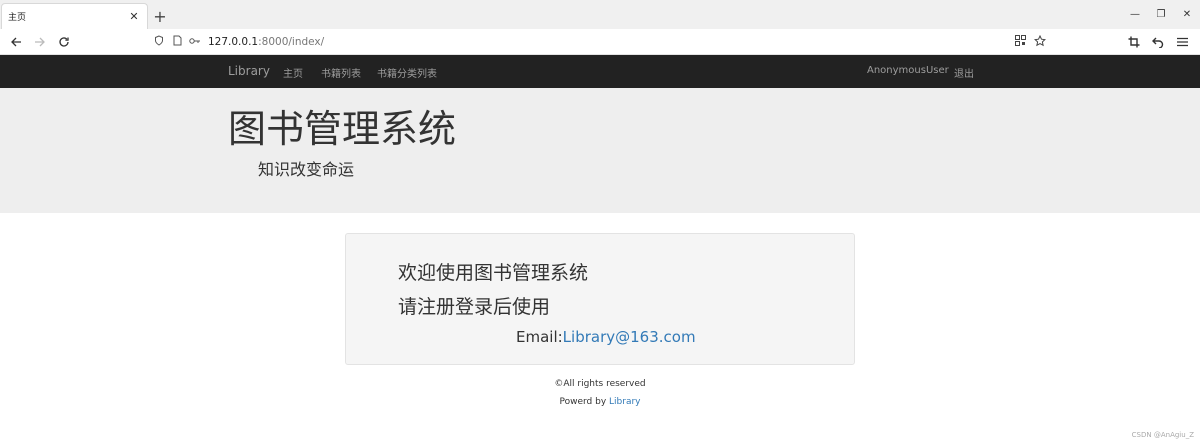 The image size is (1200, 443). I want to click on watermark: CSDN @AnAgiu_Z, so click(1162, 435).